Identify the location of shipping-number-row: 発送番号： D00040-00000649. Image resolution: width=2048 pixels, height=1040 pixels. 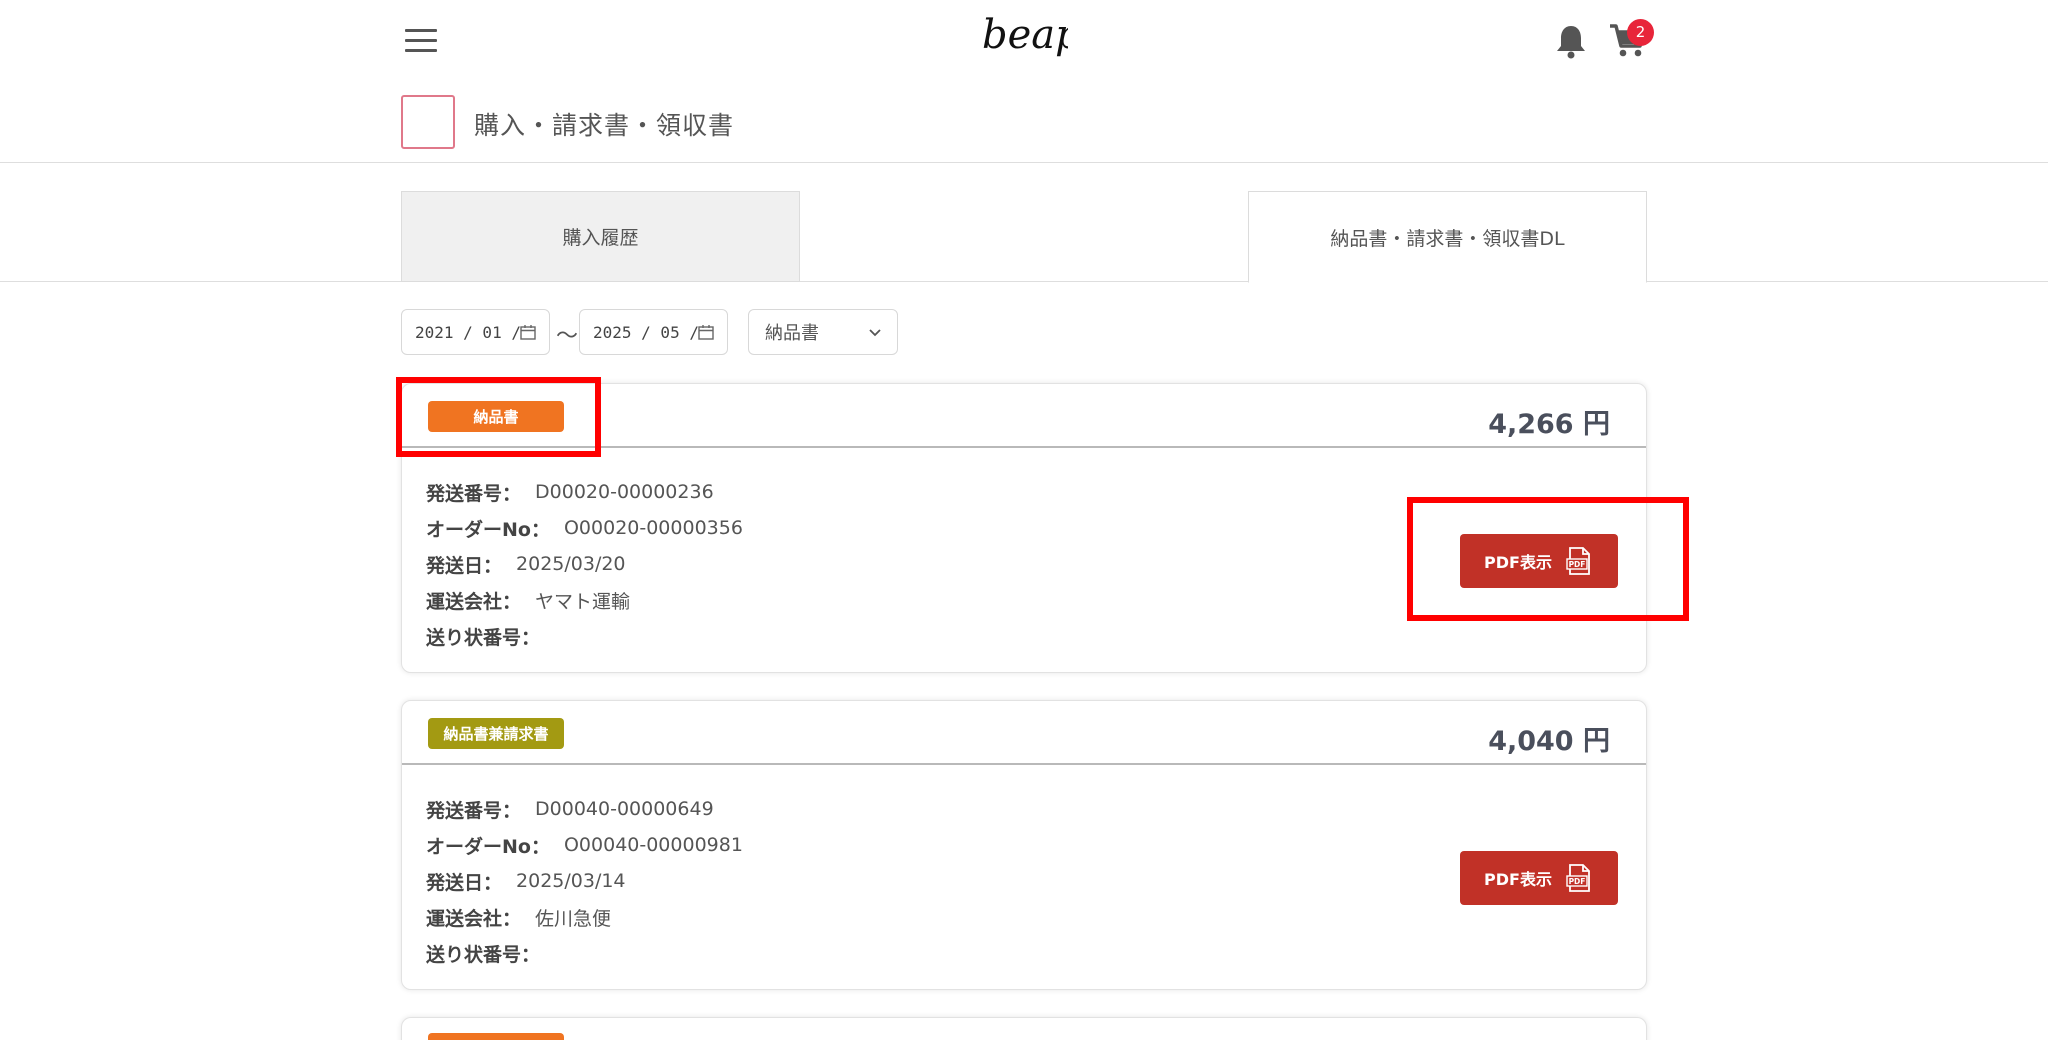
(1036, 809).